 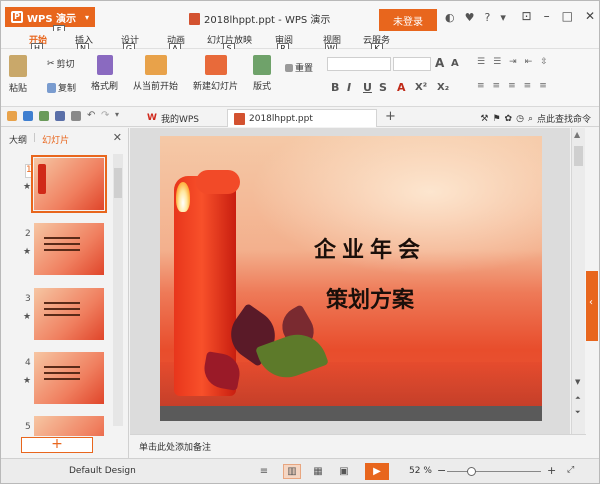 I want to click on minimize-icon: –, so click(x=547, y=16).